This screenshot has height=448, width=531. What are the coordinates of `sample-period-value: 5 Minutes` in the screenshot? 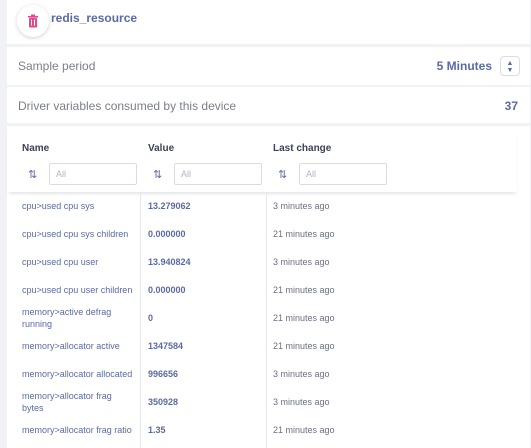 It's located at (464, 66).